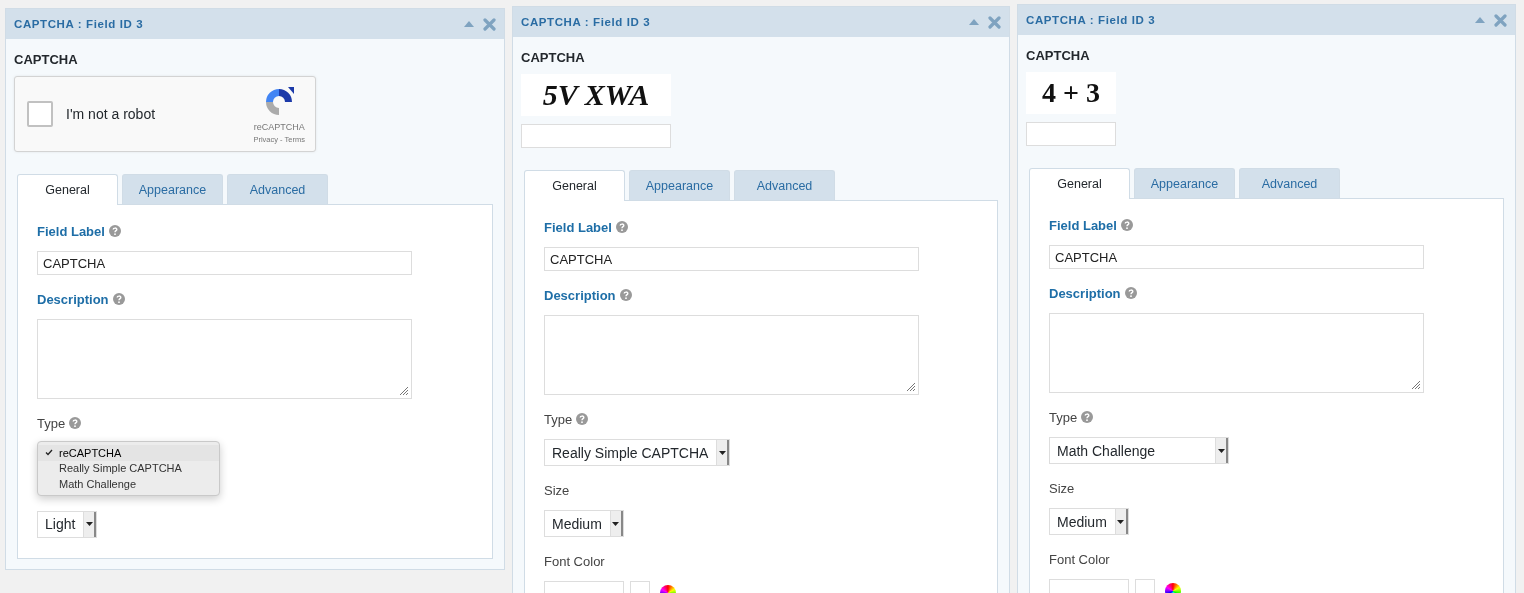 This screenshot has width=1524, height=593. What do you see at coordinates (279, 126) in the screenshot?
I see `recaptcha-brand: reCAPTCHA` at bounding box center [279, 126].